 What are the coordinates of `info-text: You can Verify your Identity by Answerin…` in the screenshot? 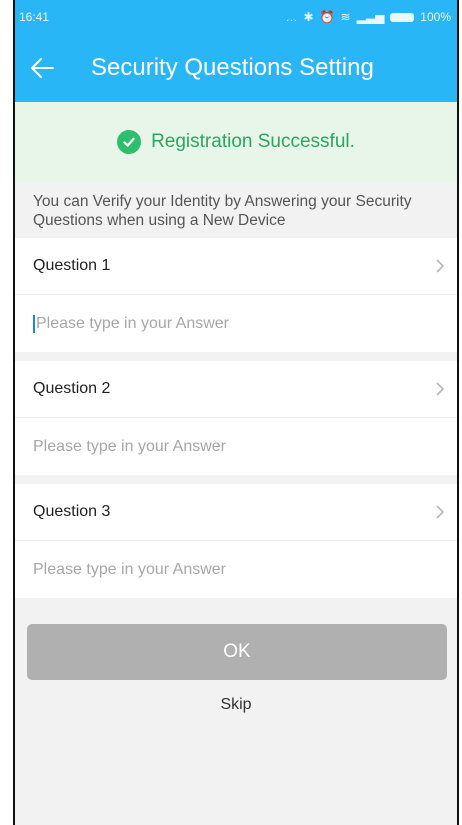 It's located at (236, 210).